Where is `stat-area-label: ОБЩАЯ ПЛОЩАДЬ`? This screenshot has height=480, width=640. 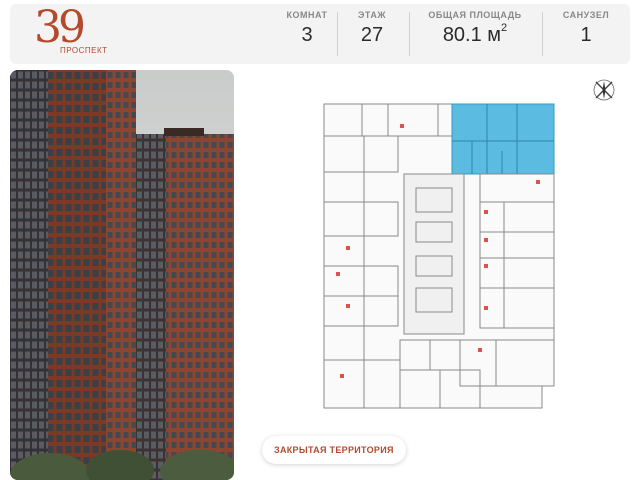 stat-area-label: ОБЩАЯ ПЛОЩАДЬ is located at coordinates (475, 15).